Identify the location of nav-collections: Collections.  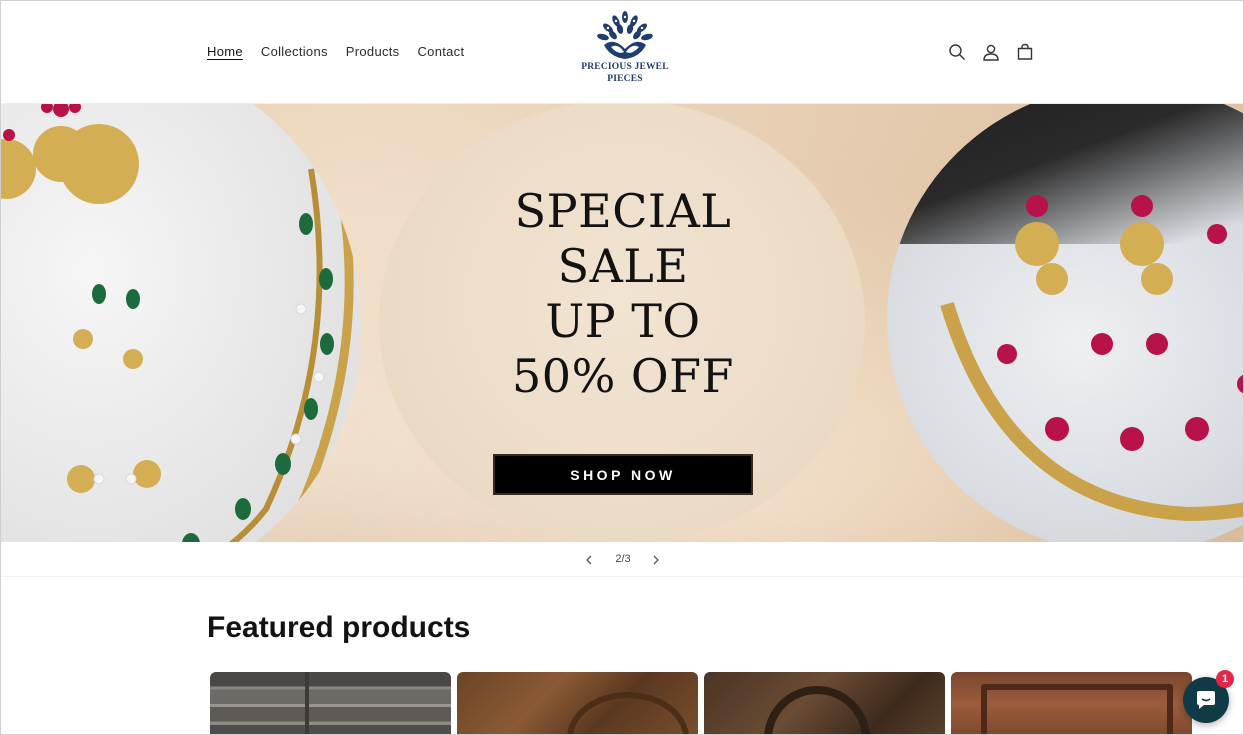
(294, 51).